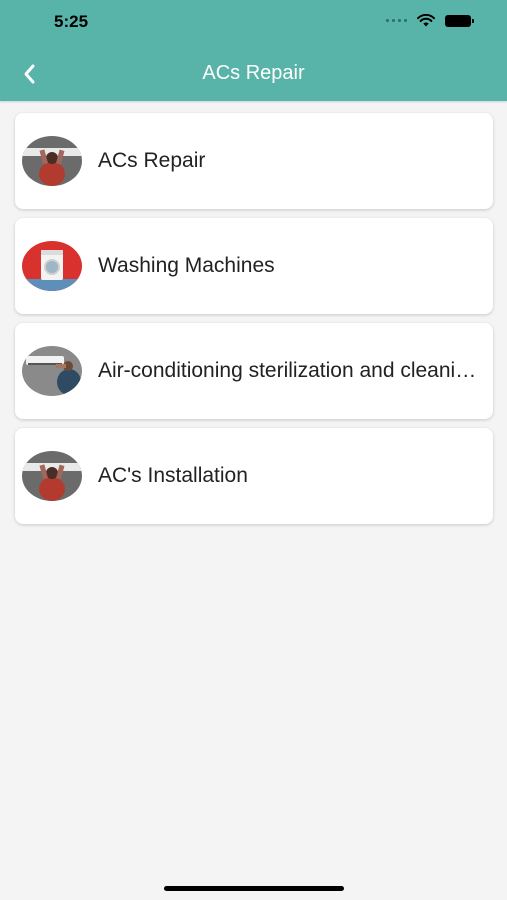 This screenshot has height=900, width=507. I want to click on service-label: Washing Machines, so click(186, 265).